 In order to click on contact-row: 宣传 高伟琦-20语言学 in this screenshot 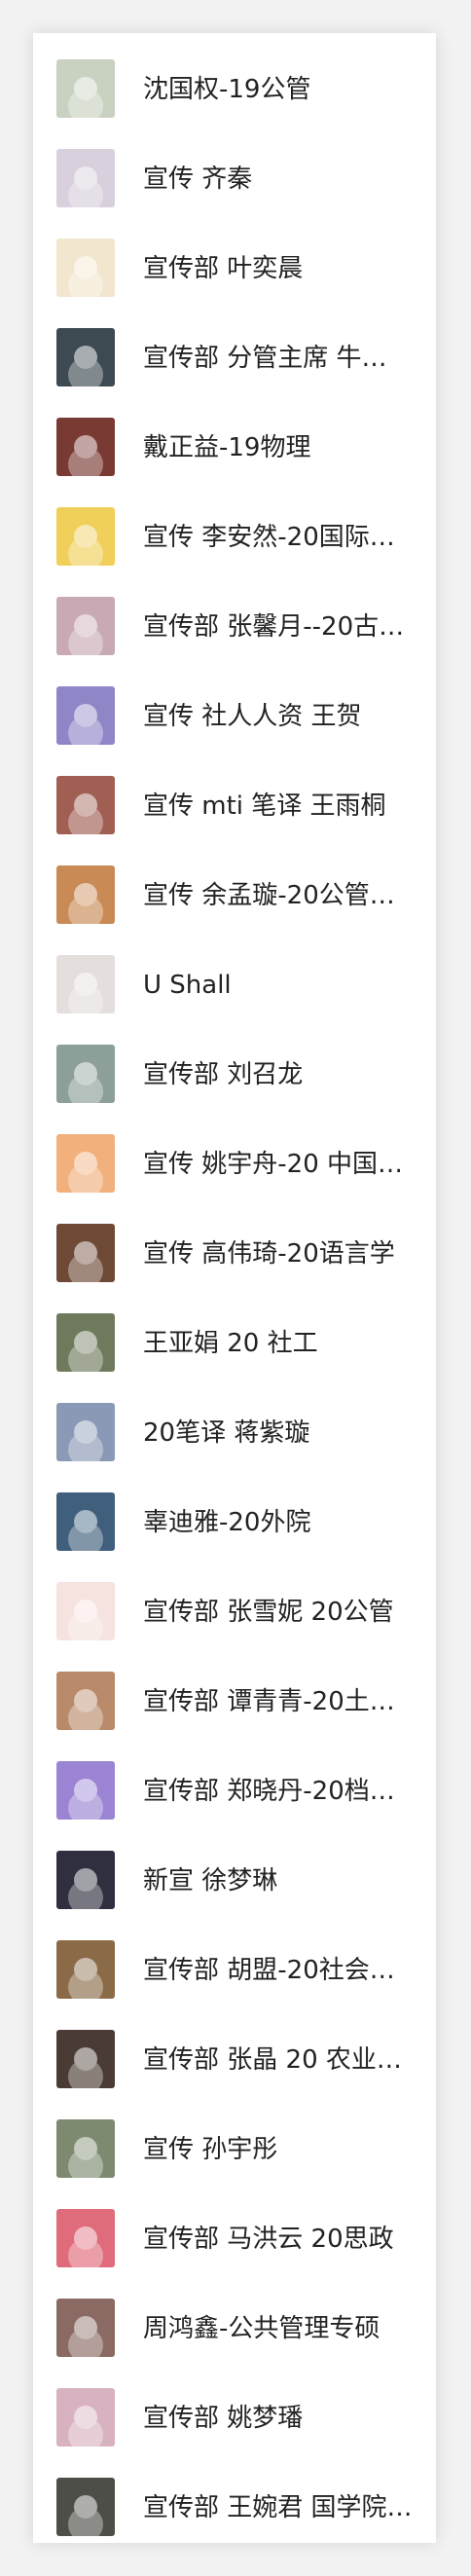, I will do `click(234, 1242)`.